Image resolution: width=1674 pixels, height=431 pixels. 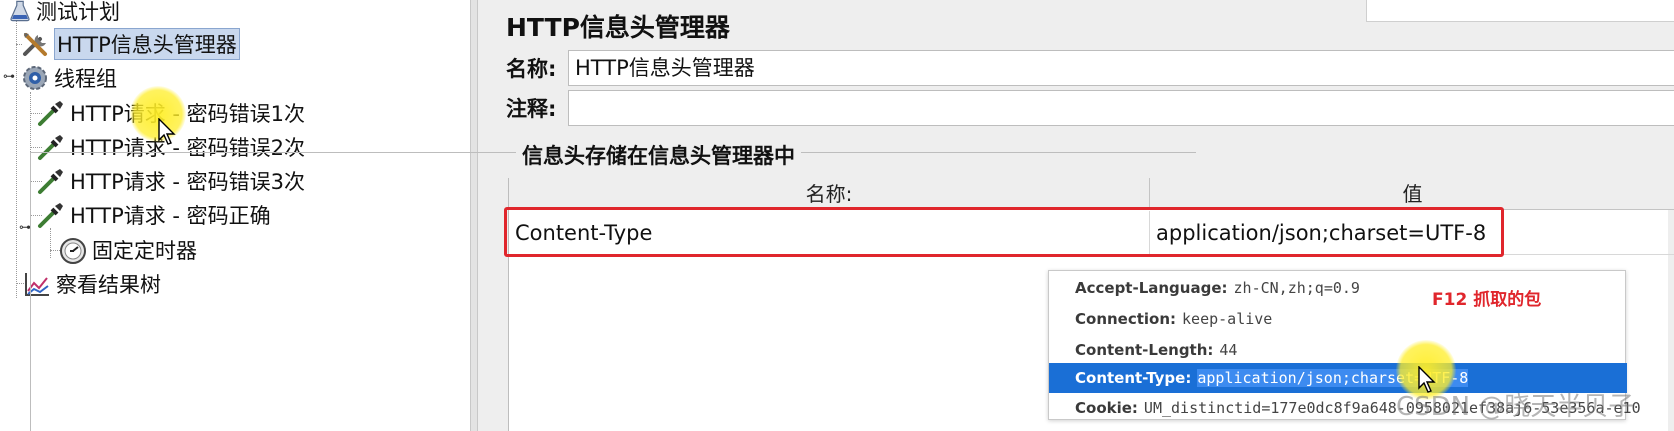 I want to click on mouse-cursor-icon, so click(x=167, y=131).